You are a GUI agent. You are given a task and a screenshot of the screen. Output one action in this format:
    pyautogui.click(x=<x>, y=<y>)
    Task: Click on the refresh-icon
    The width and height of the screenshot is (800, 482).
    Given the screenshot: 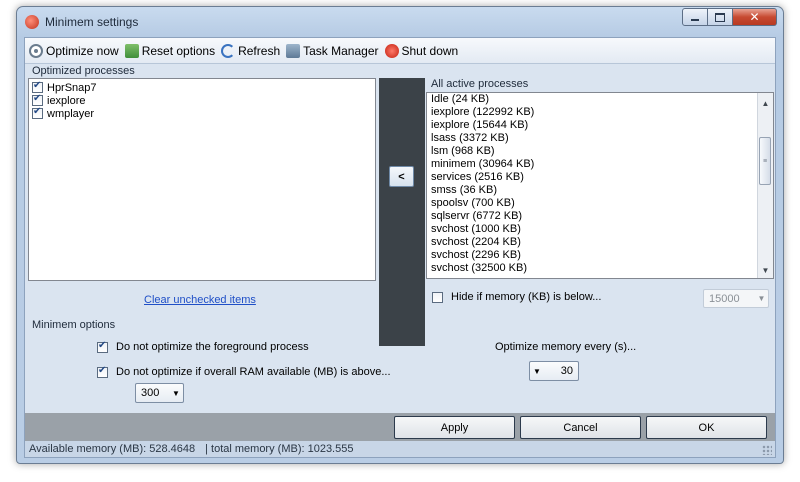 What is the action you would take?
    pyautogui.click(x=228, y=50)
    